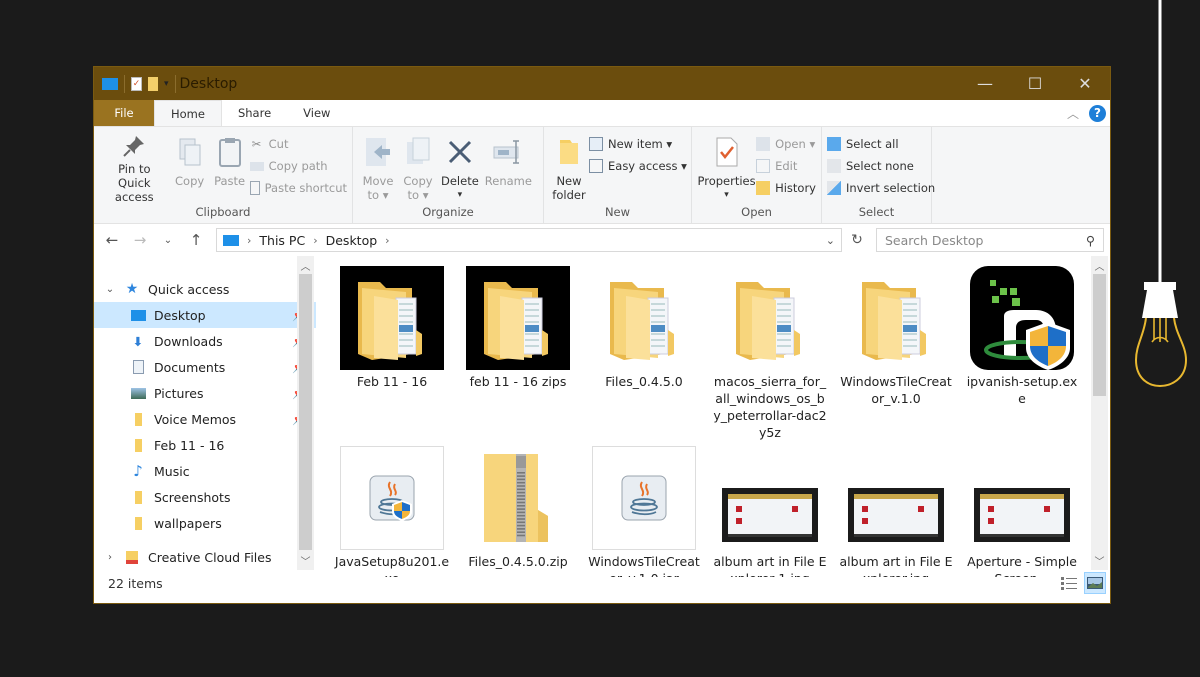  What do you see at coordinates (254, 188) in the screenshot?
I see `paste-shortcut-icon` at bounding box center [254, 188].